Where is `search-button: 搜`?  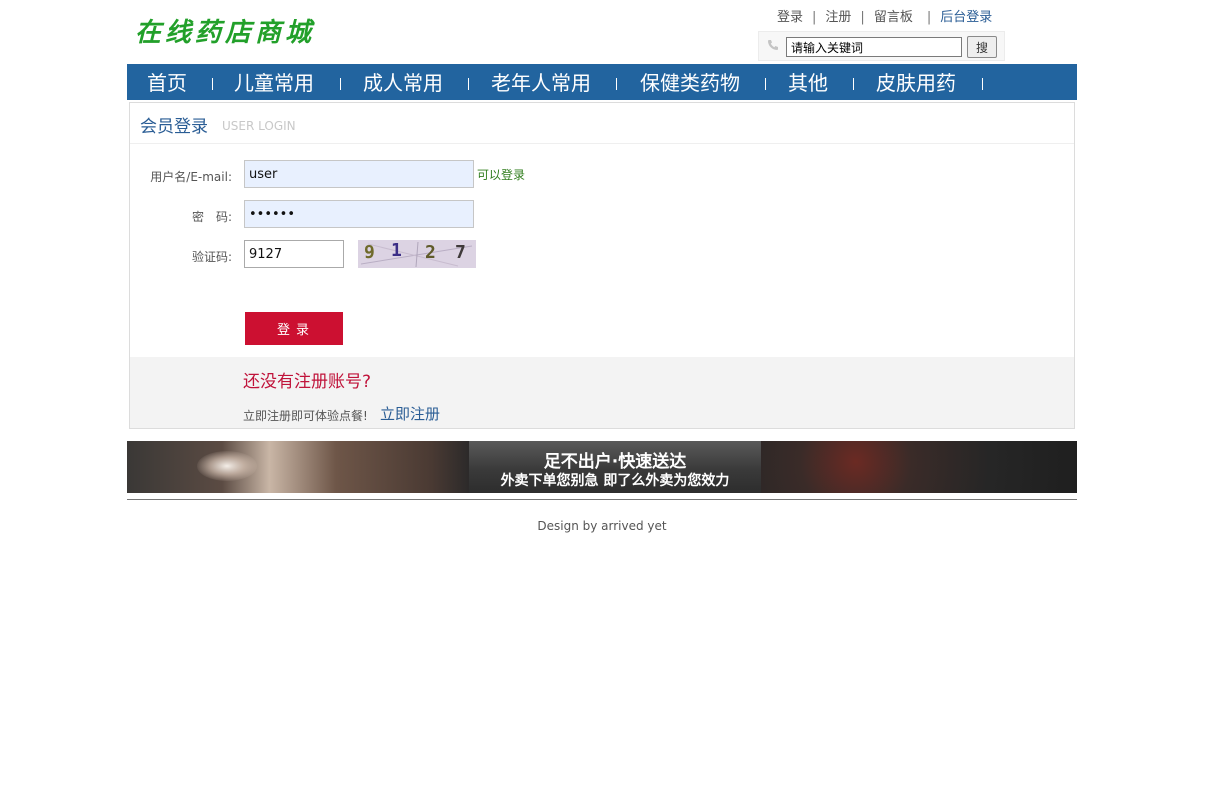
search-button: 搜 is located at coordinates (982, 47).